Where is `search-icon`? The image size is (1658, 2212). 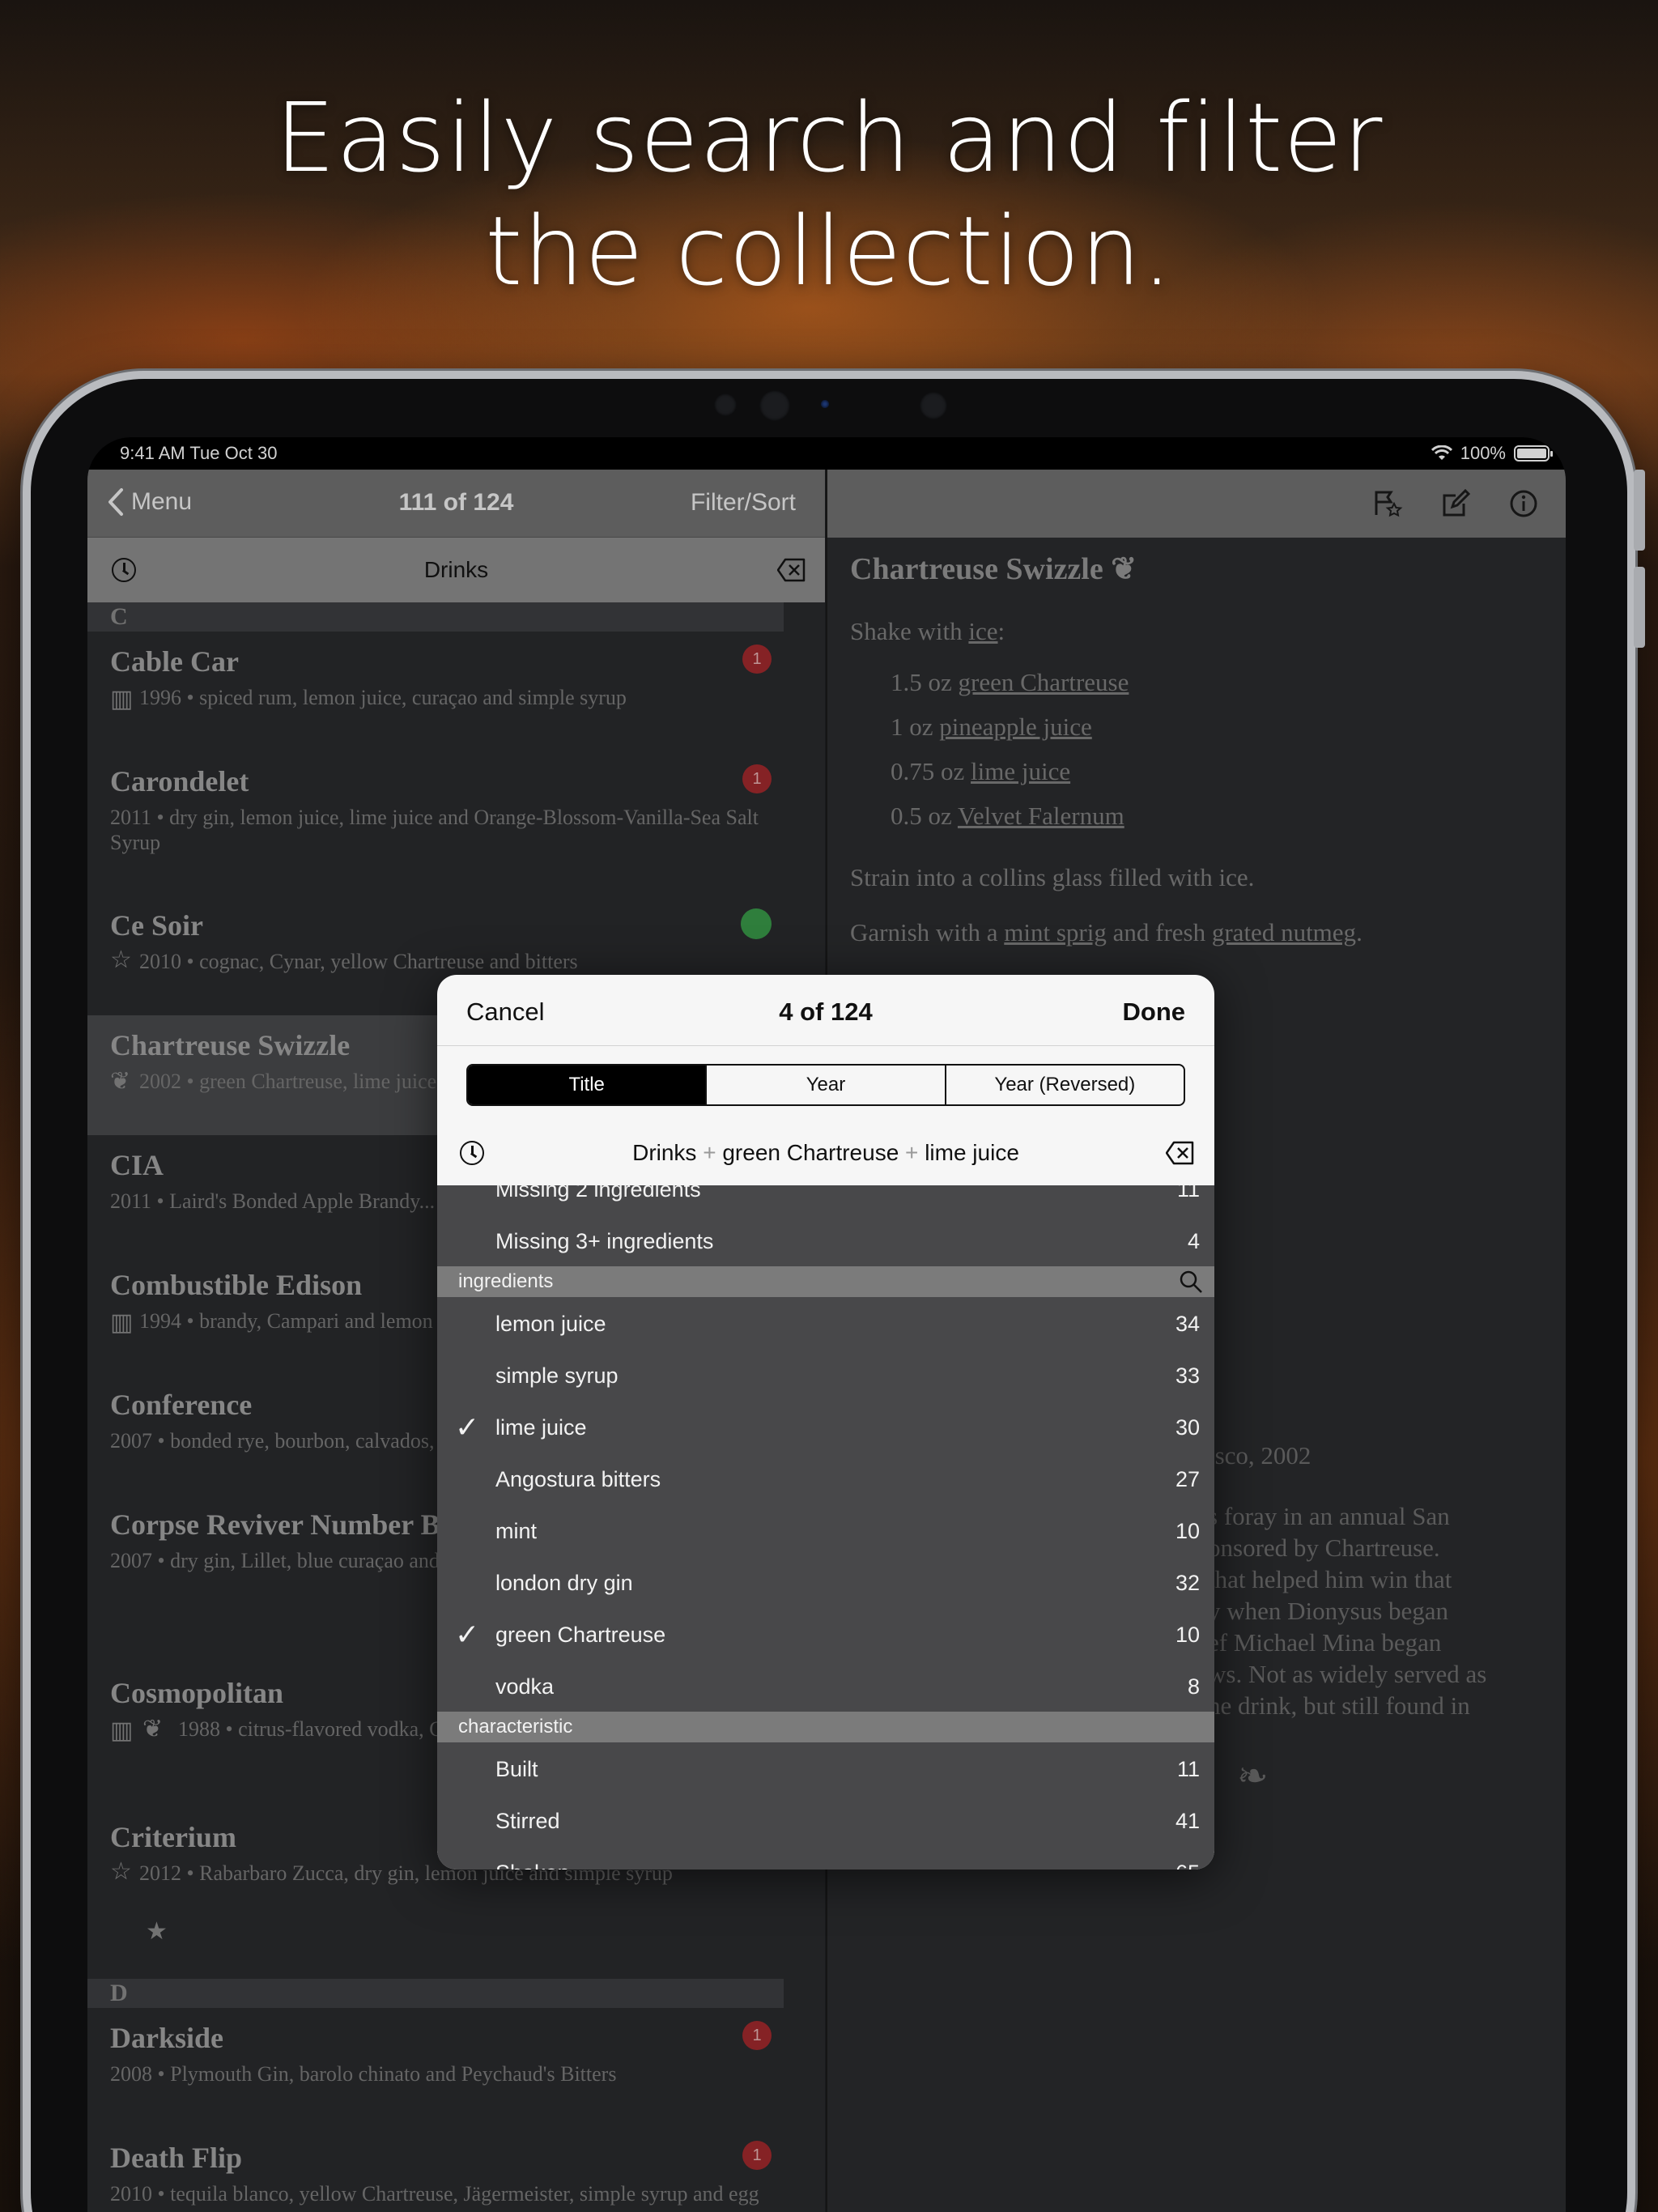 search-icon is located at coordinates (1191, 1282).